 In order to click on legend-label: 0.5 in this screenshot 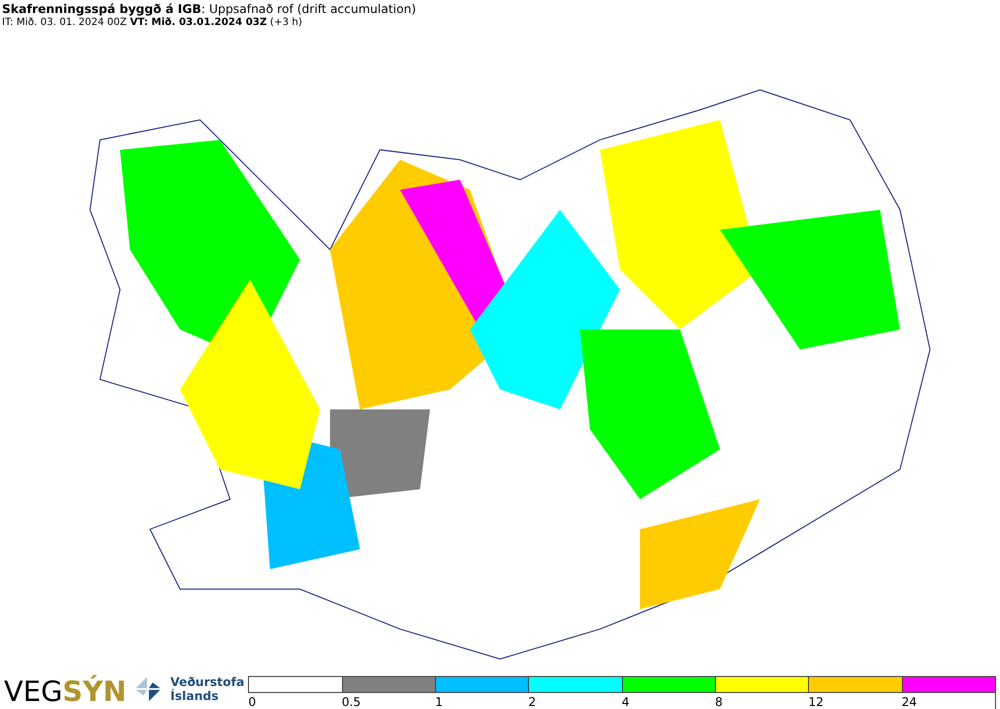, I will do `click(351, 702)`.